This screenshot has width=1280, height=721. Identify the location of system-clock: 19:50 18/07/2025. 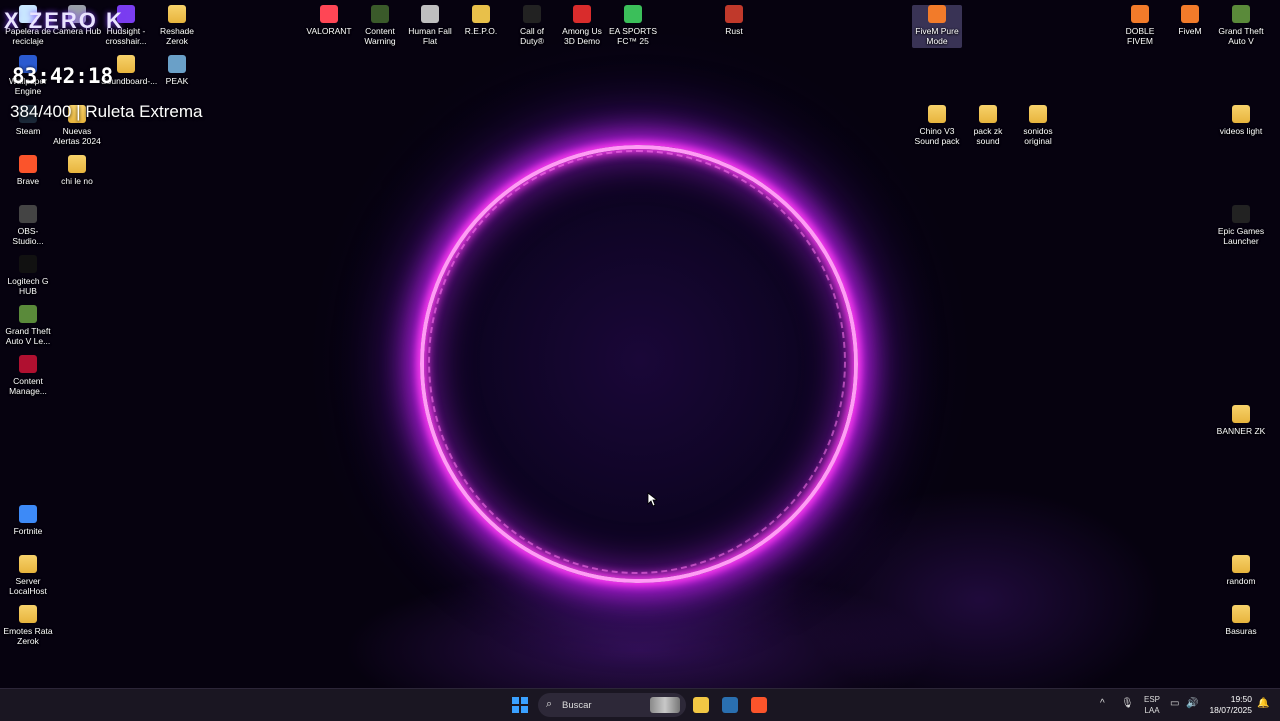
(1228, 705).